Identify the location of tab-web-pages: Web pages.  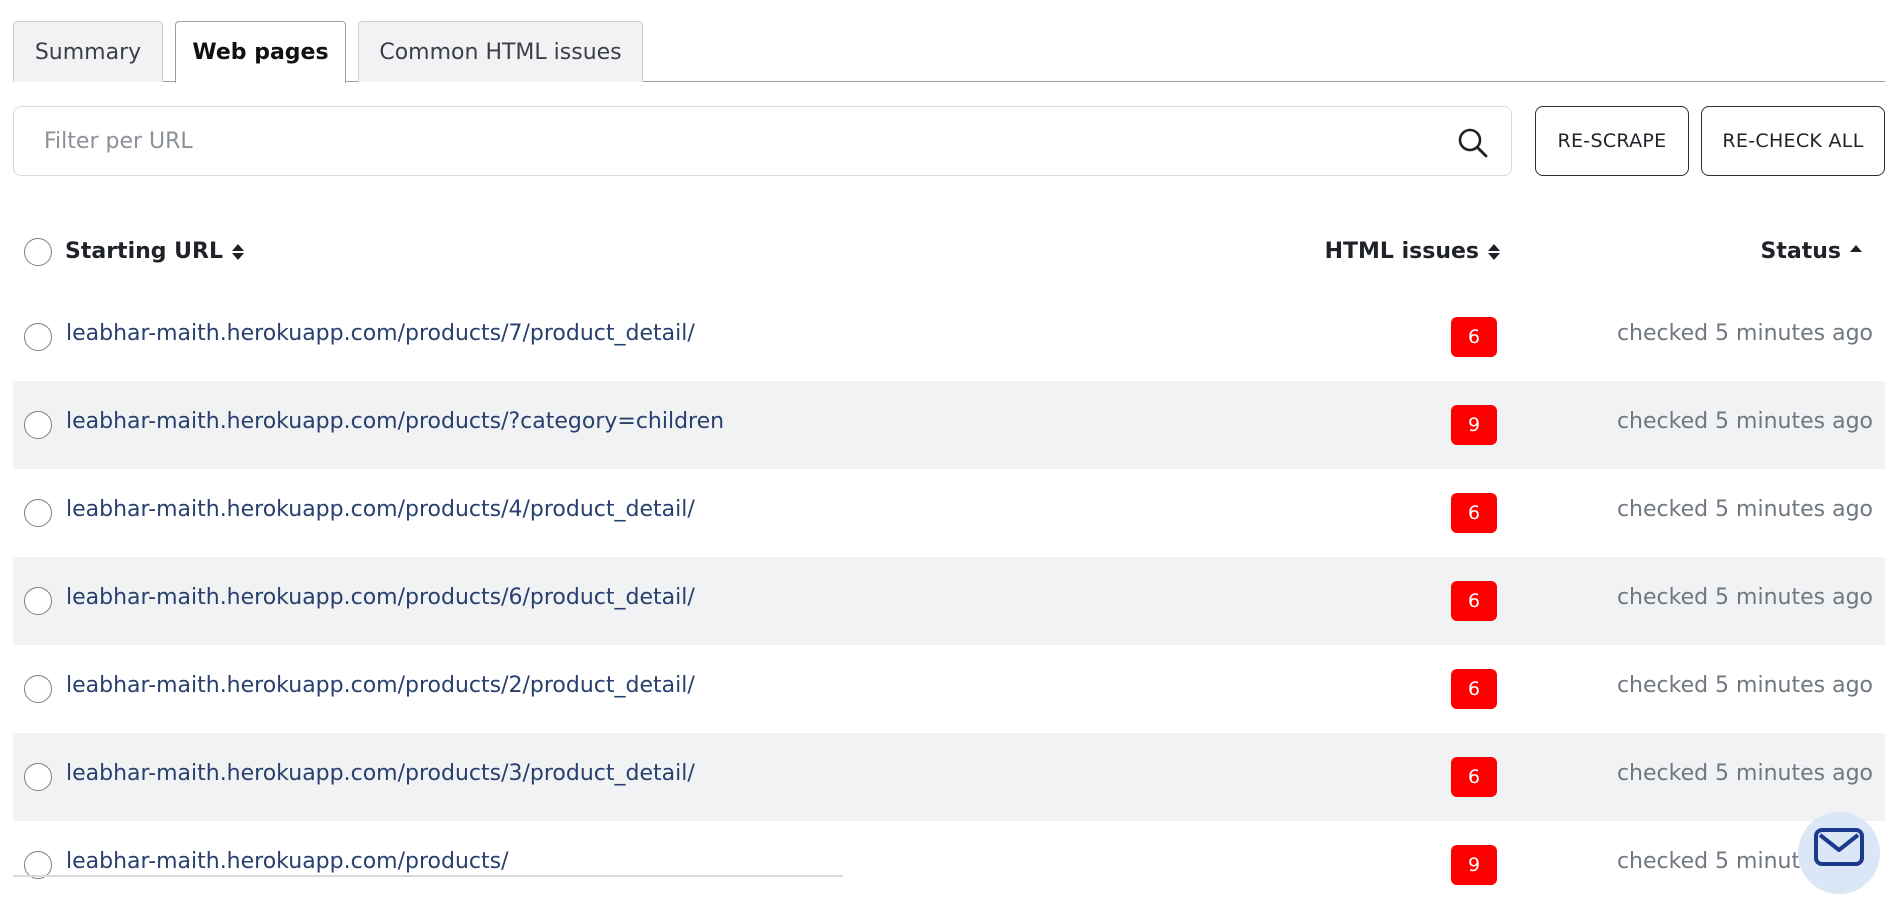
(260, 52).